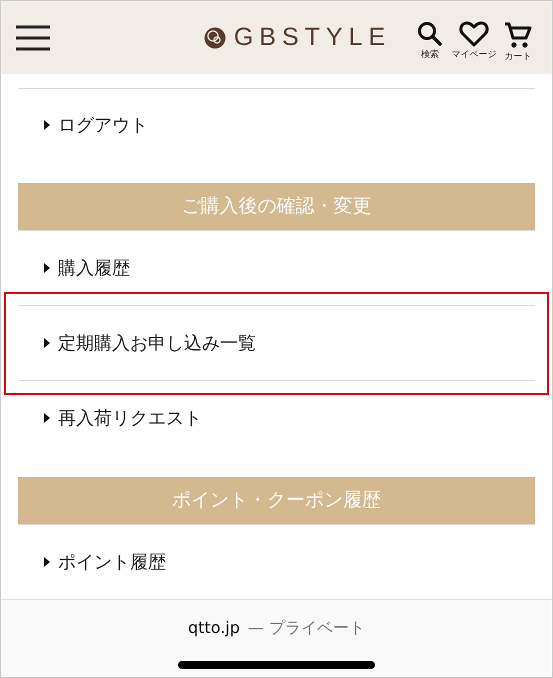 The image size is (553, 678). I want to click on header-mypage-button: マイページ, so click(474, 41).